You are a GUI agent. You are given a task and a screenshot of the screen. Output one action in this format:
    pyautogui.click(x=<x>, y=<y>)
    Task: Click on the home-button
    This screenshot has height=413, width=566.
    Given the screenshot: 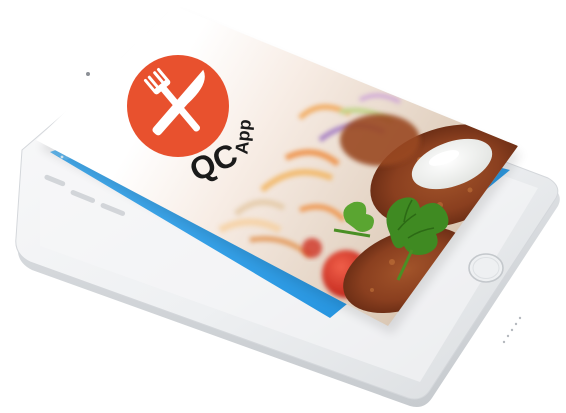 What is the action you would take?
    pyautogui.click(x=486, y=268)
    